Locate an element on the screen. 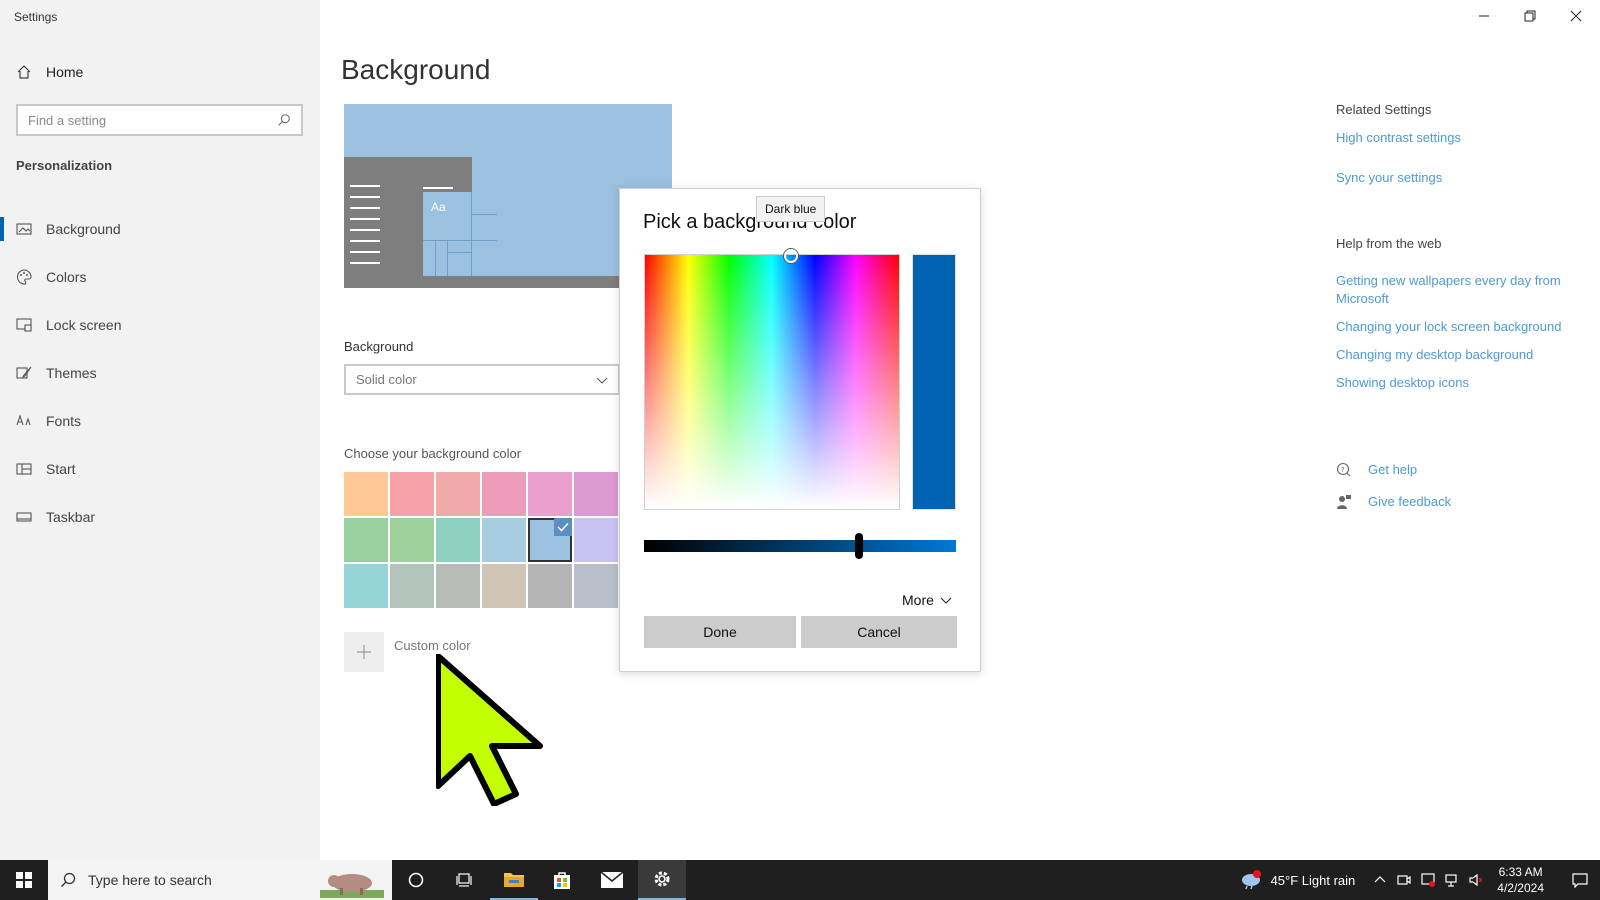  mail-button is located at coordinates (612, 880).